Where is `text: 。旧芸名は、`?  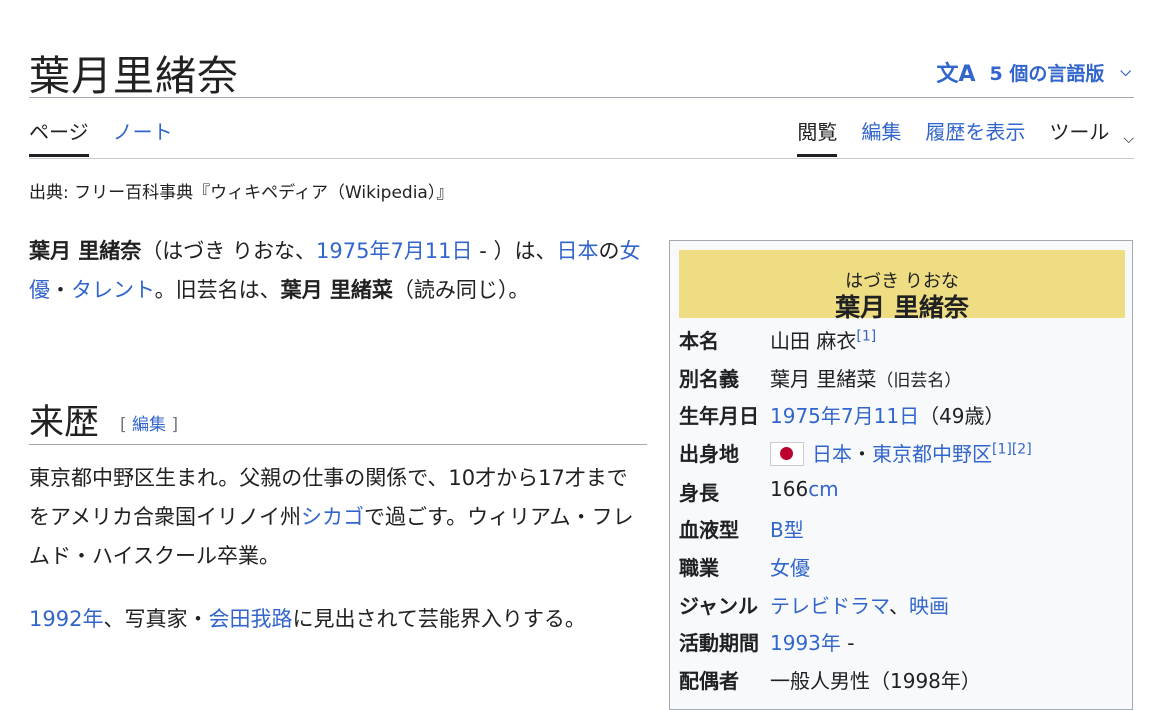
text: 。旧芸名は、 is located at coordinates (217, 290).